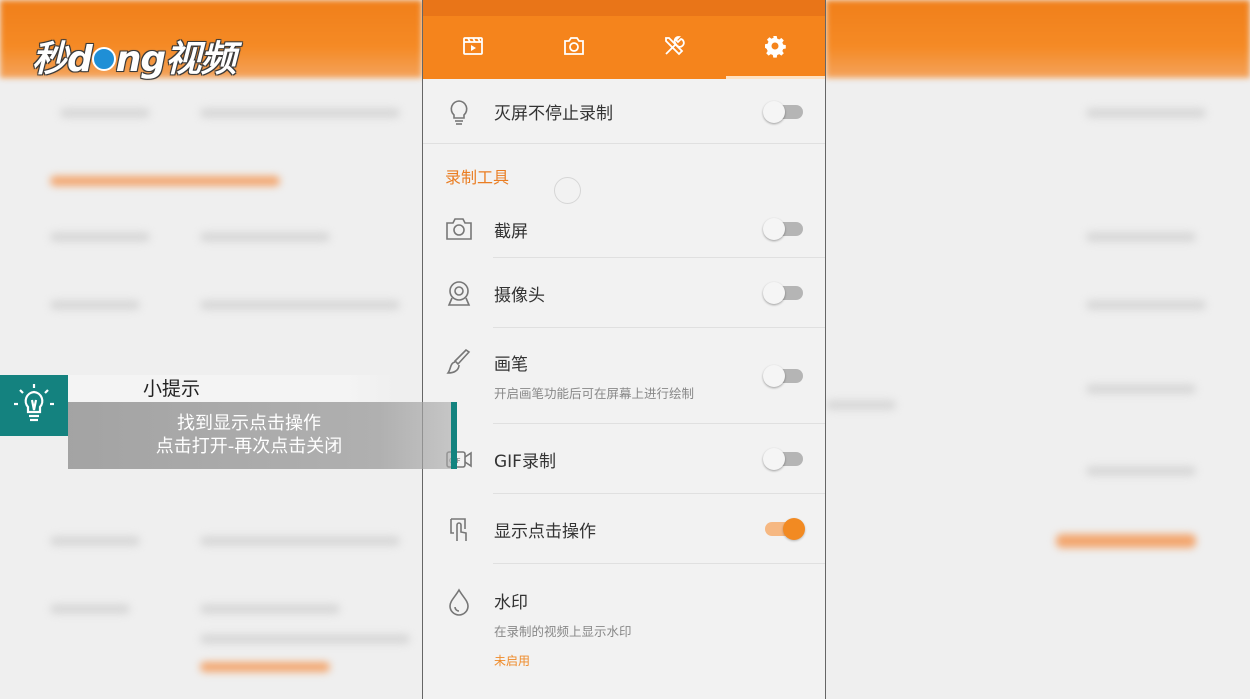 The height and width of the screenshot is (699, 1250). I want to click on paintbrush-icon, so click(459, 362).